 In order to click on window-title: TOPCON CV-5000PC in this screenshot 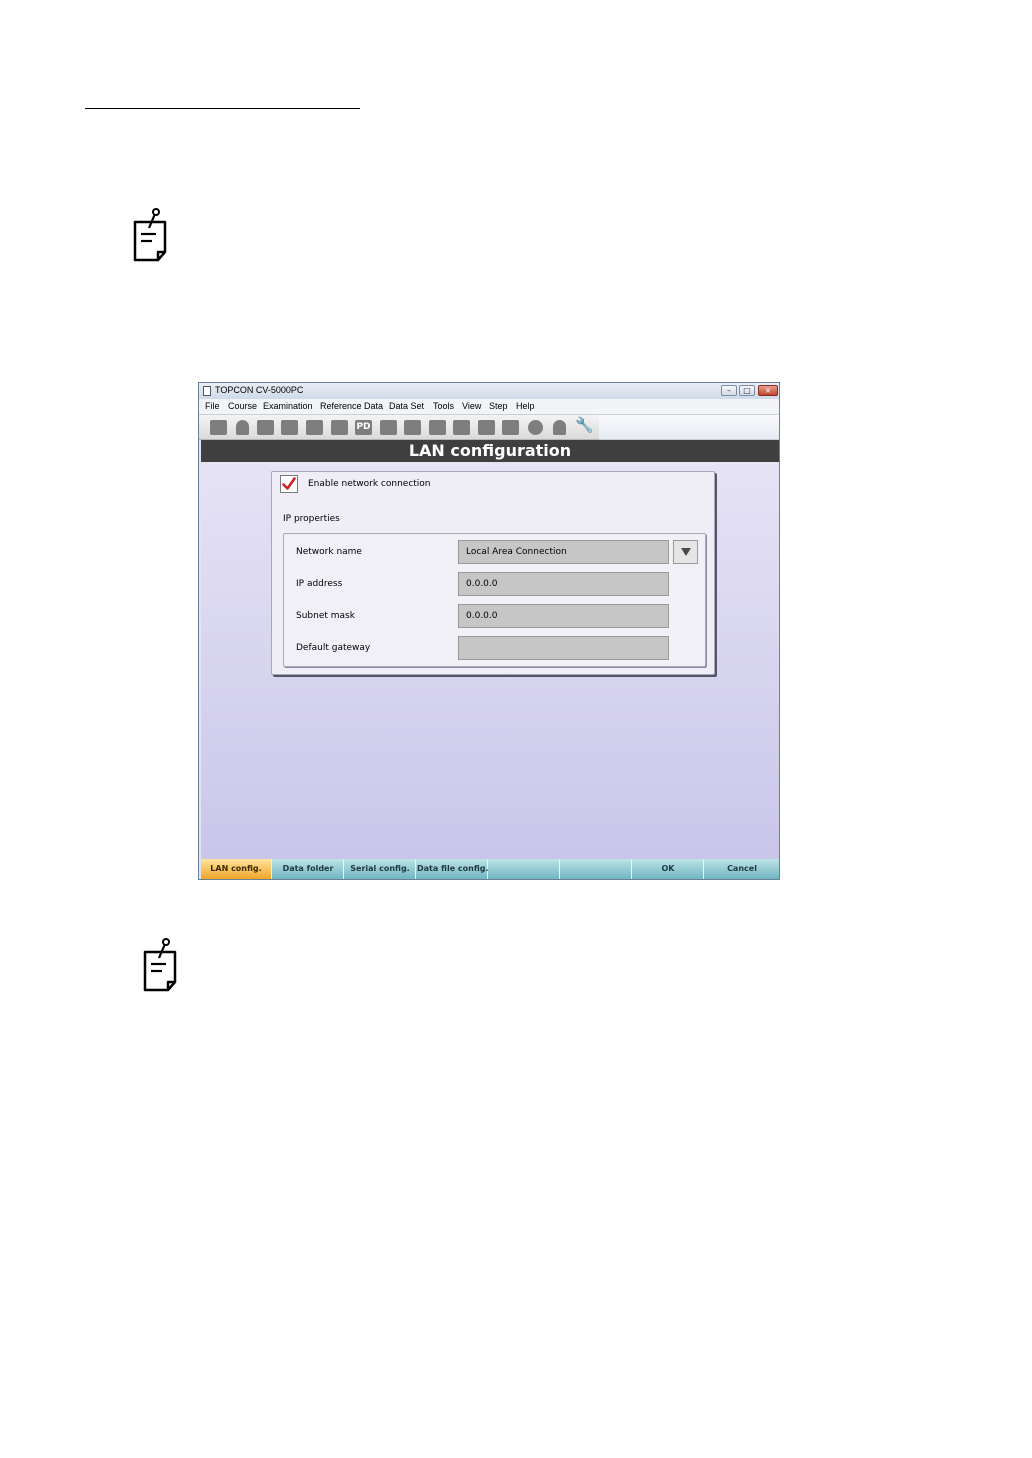, I will do `click(259, 390)`.